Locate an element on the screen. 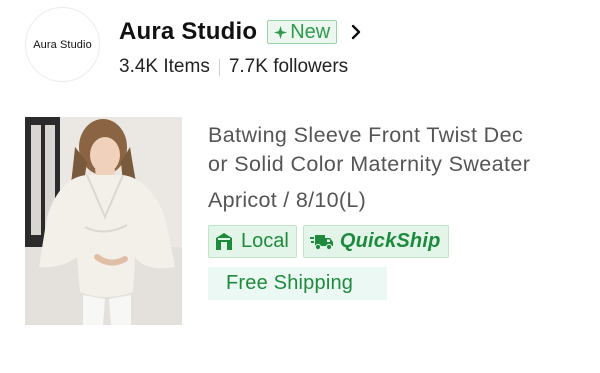 The image size is (600, 373). tag-row: Local QuickShip is located at coordinates (328, 241).